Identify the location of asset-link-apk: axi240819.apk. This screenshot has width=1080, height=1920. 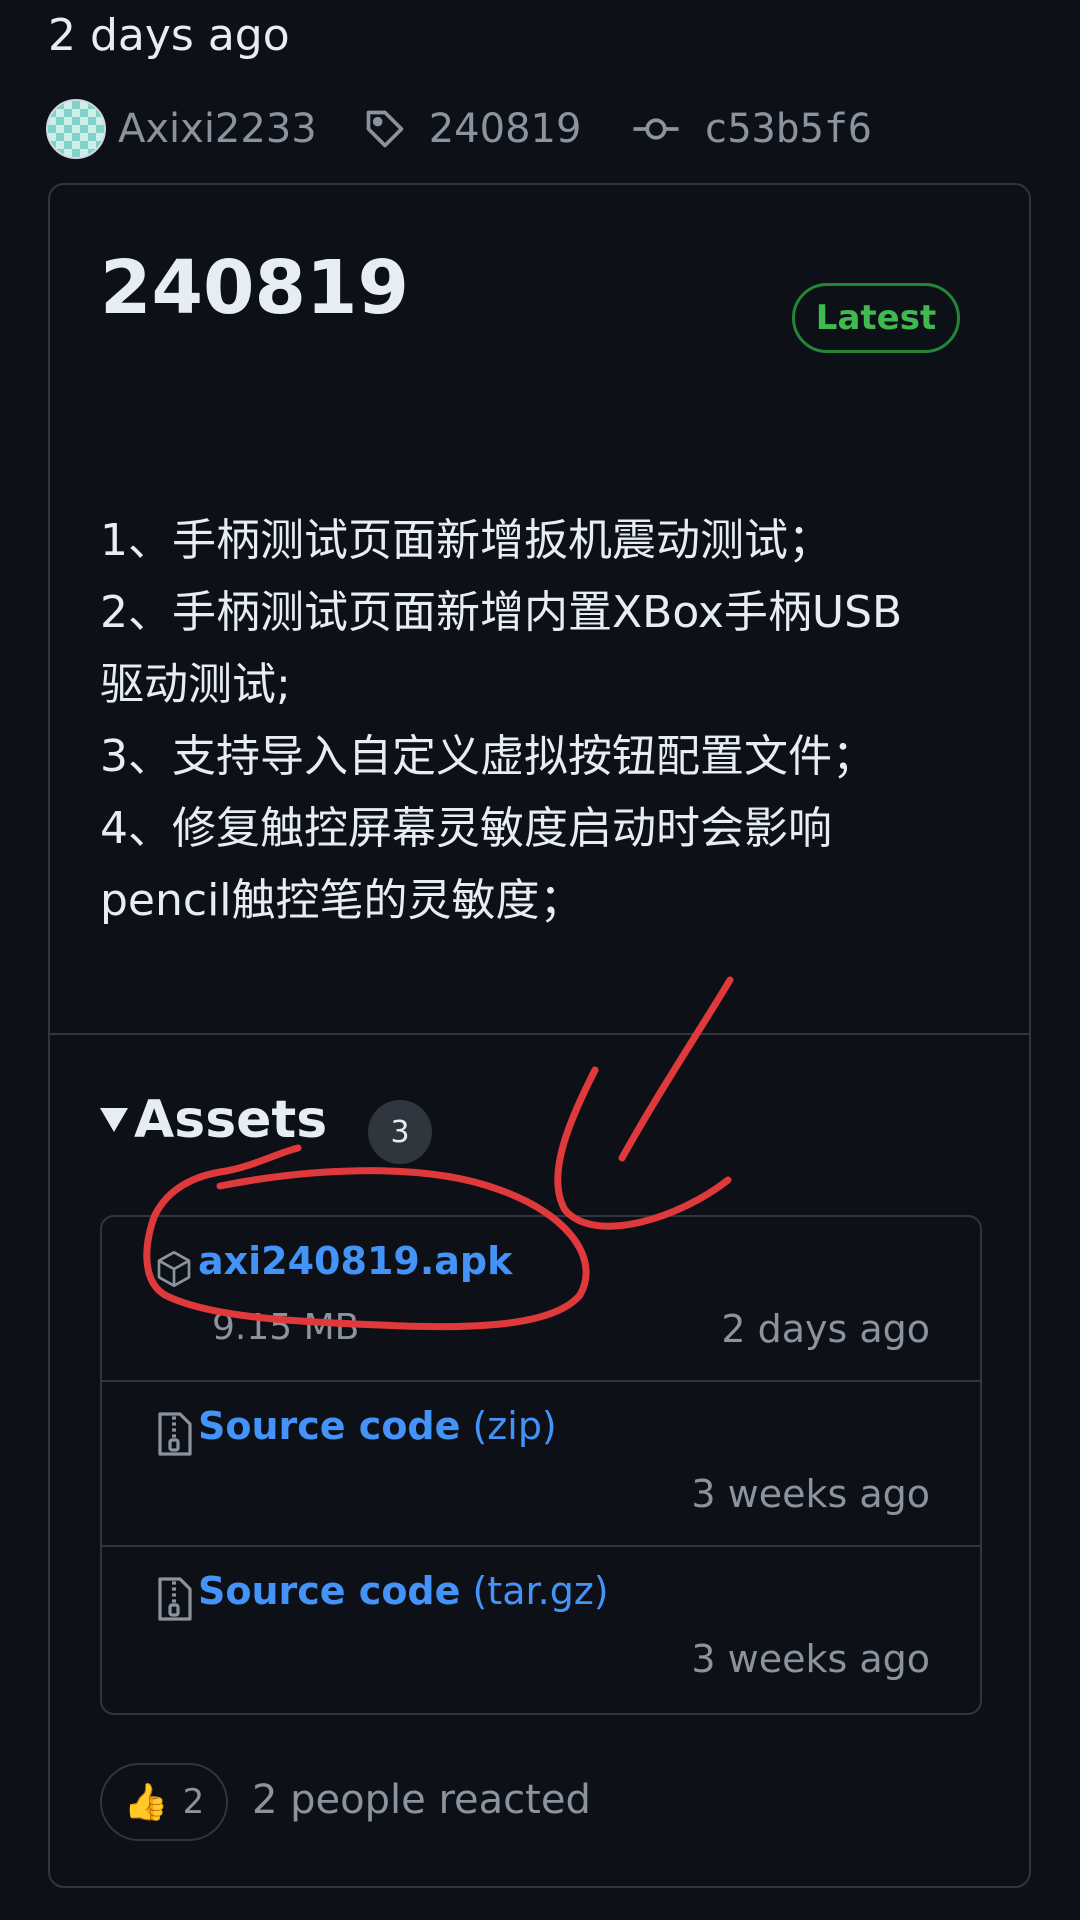
(355, 1261).